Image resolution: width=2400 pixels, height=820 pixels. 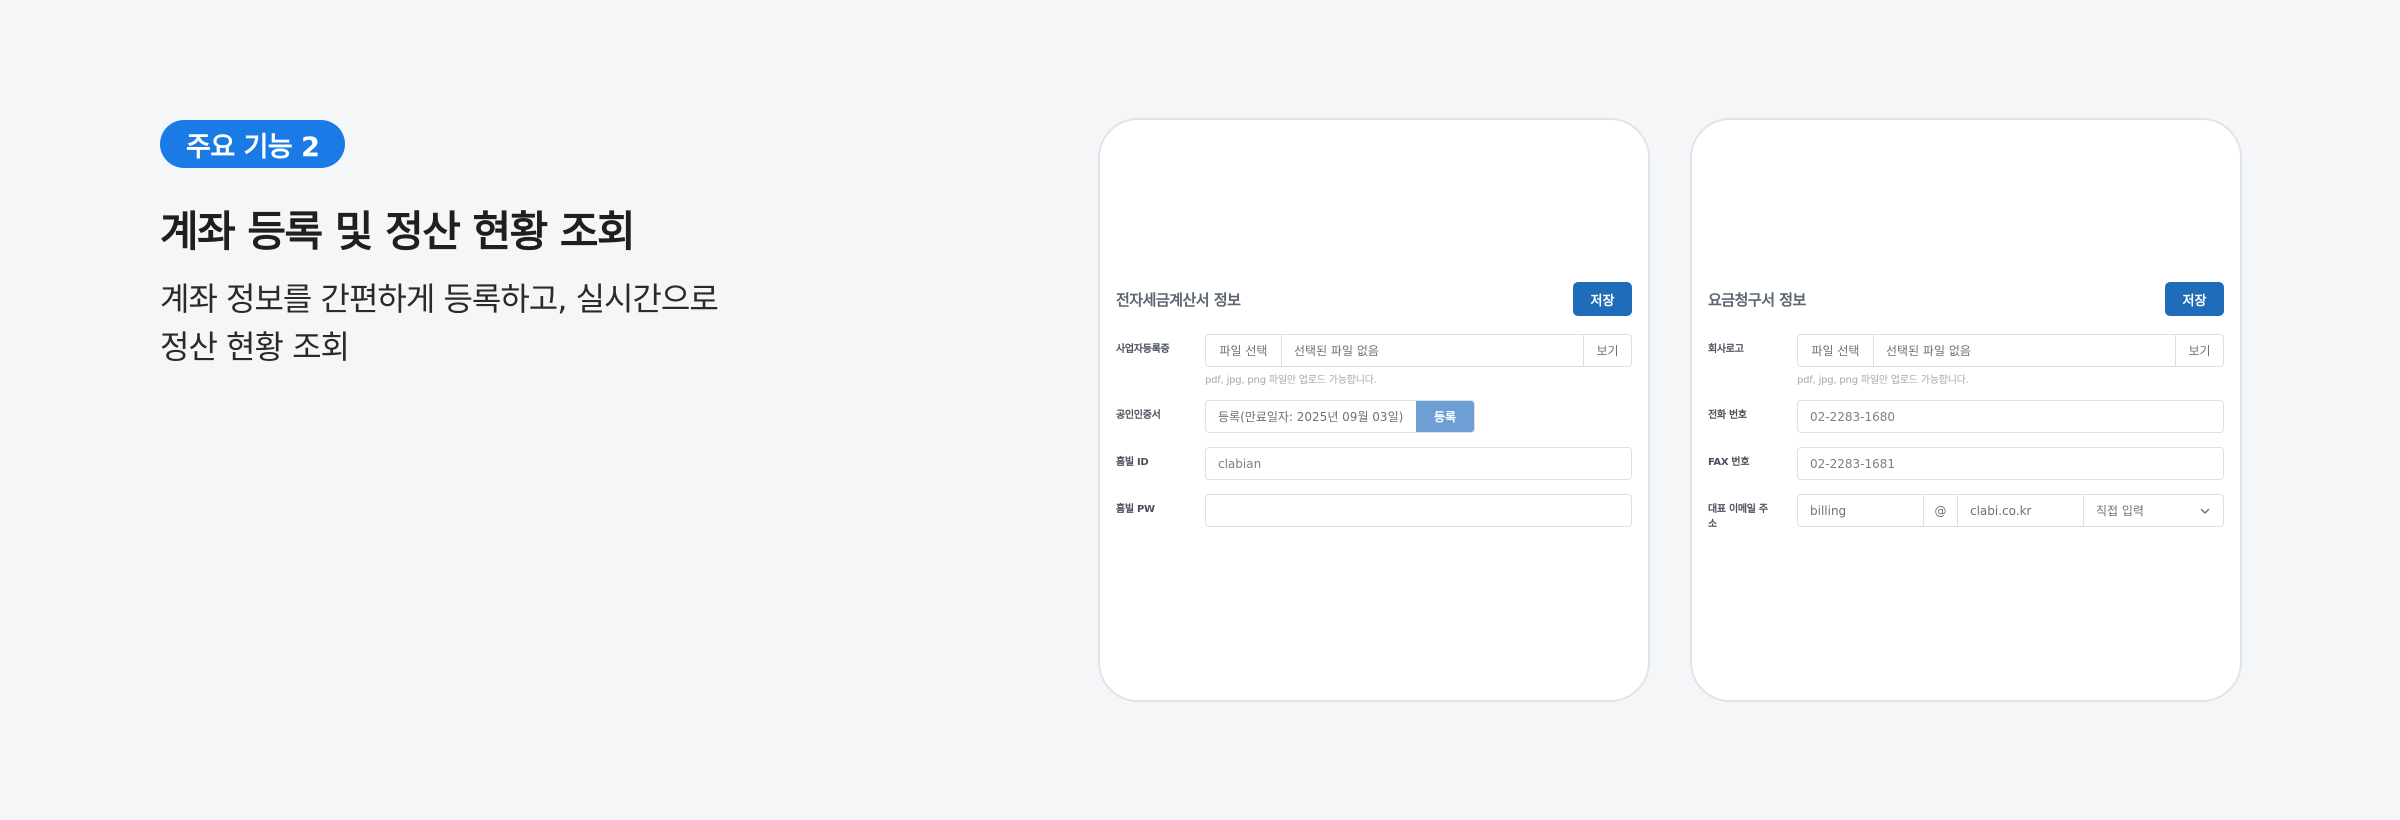 I want to click on page-title: 계좌 등록 및 정산 현황 조회, so click(x=398, y=231).